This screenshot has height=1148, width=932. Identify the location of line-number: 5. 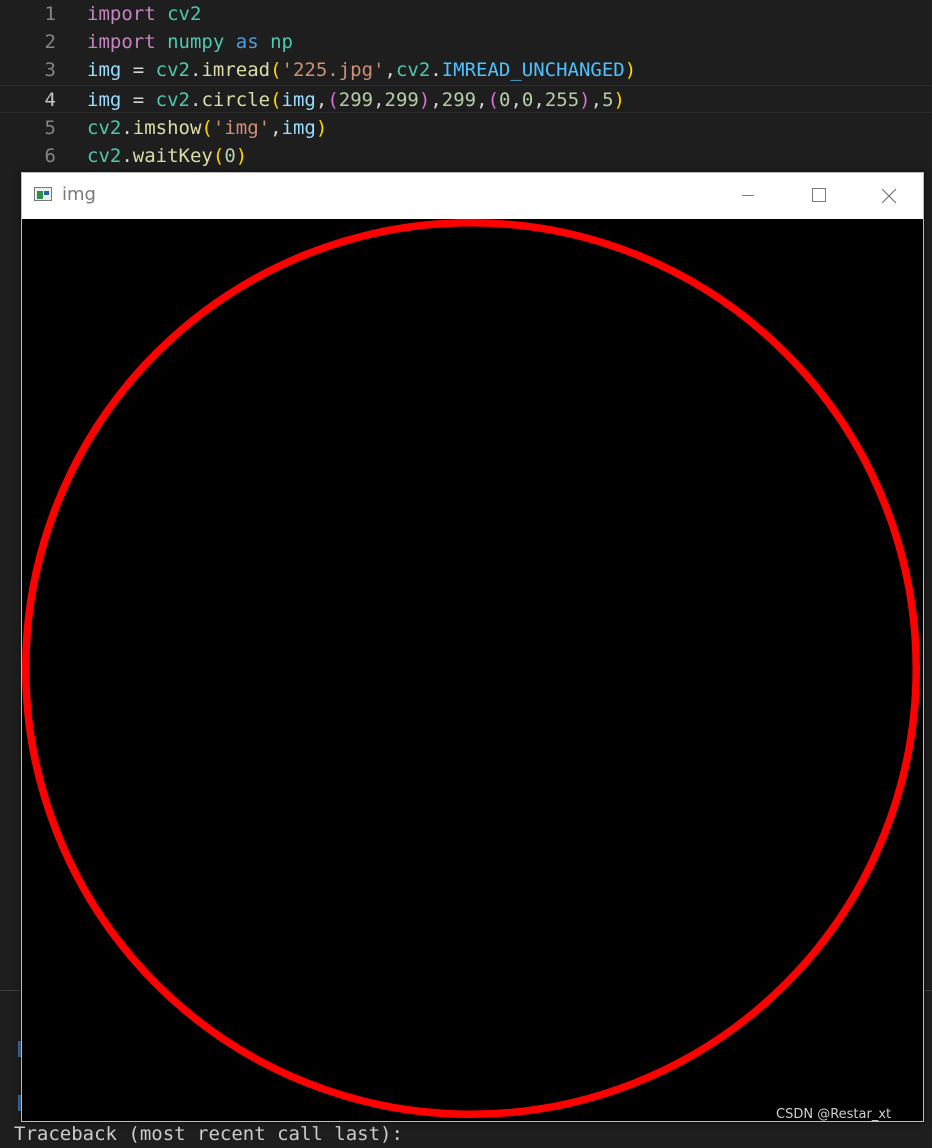
(50, 128).